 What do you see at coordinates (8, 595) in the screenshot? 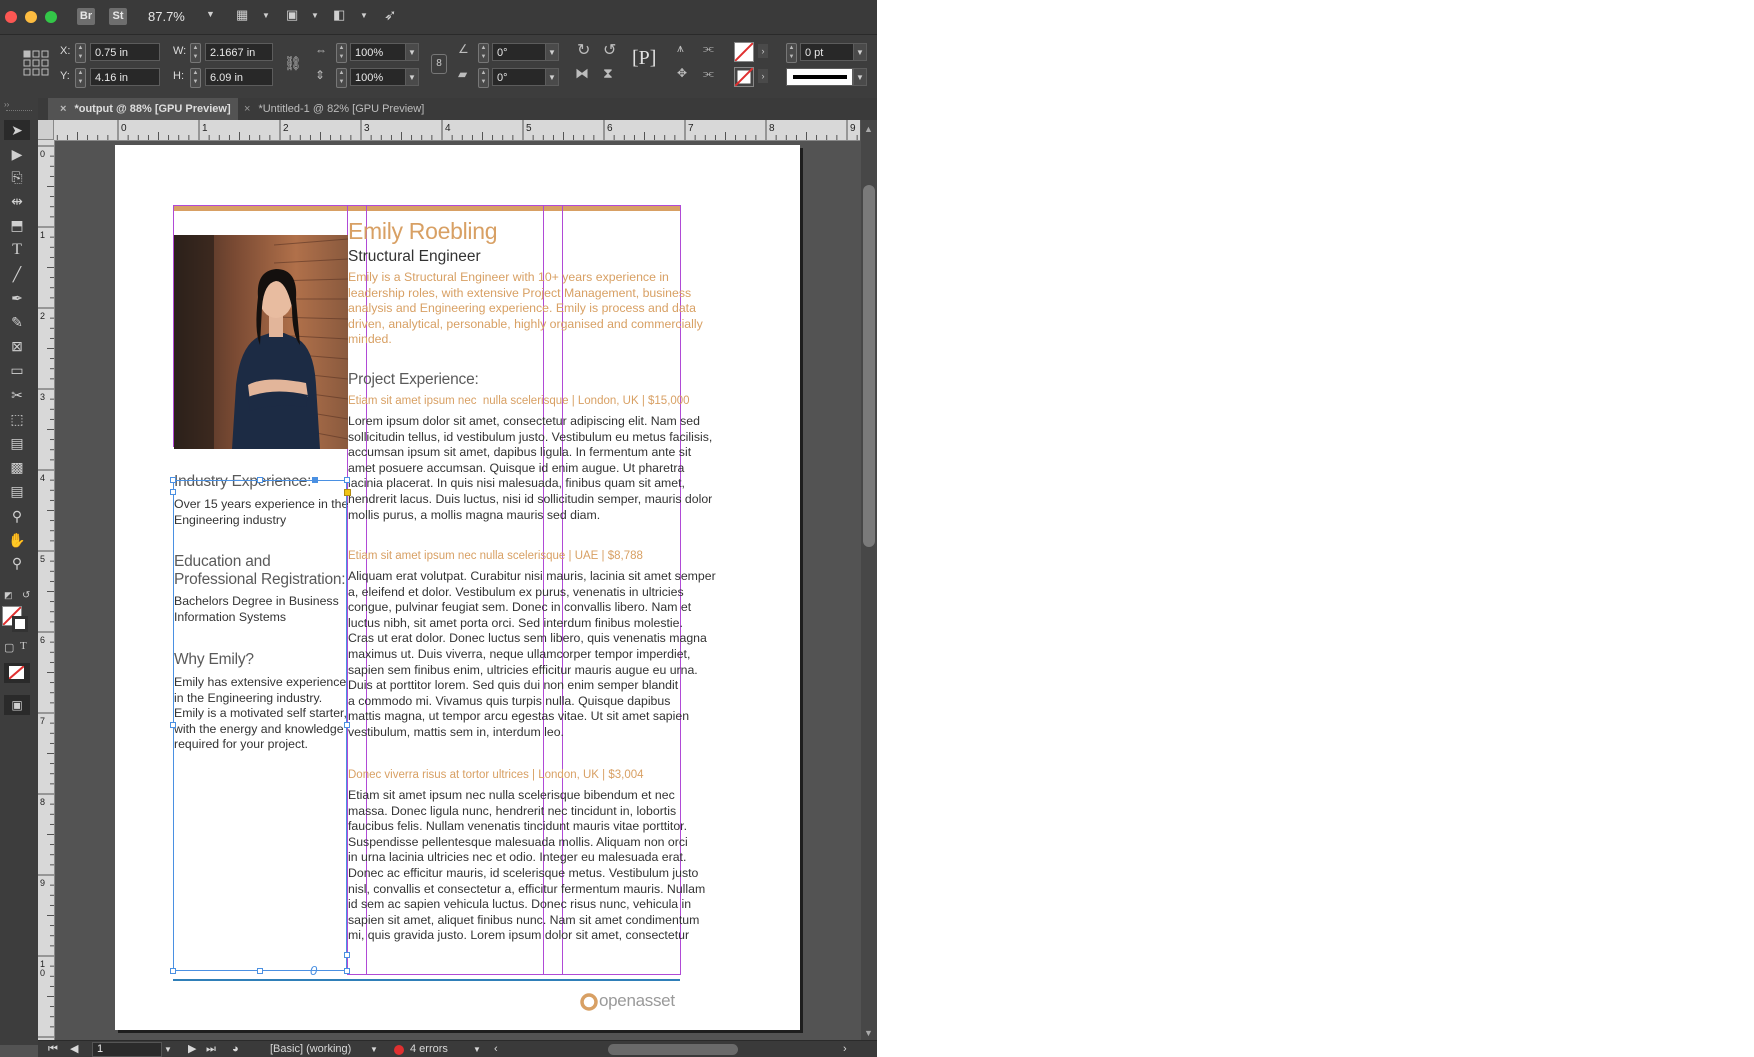
I see `default-colors-icon: ◩` at bounding box center [8, 595].